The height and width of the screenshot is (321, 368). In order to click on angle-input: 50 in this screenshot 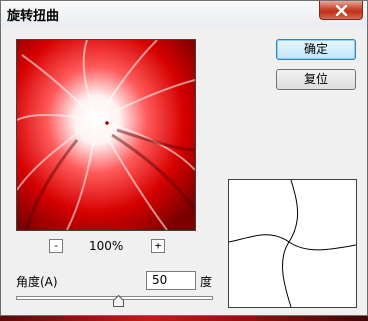, I will do `click(171, 280)`.